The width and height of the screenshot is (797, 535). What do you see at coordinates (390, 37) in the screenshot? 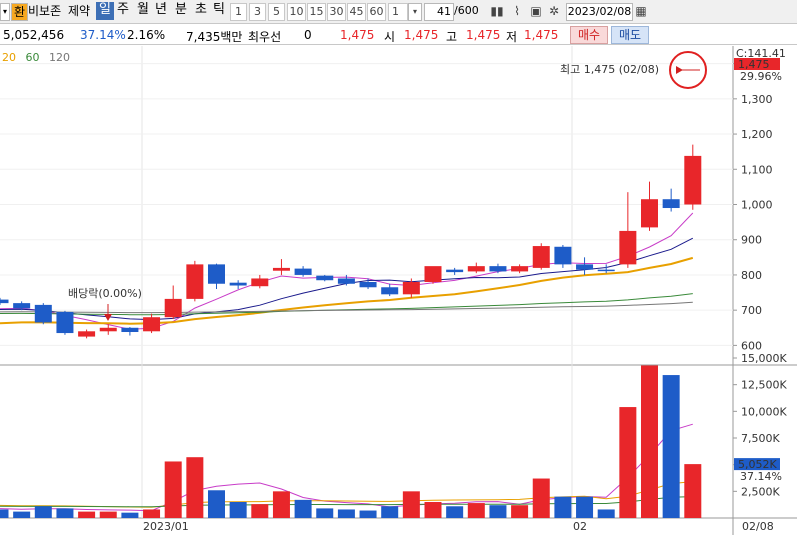
I see `open-label: 시` at bounding box center [390, 37].